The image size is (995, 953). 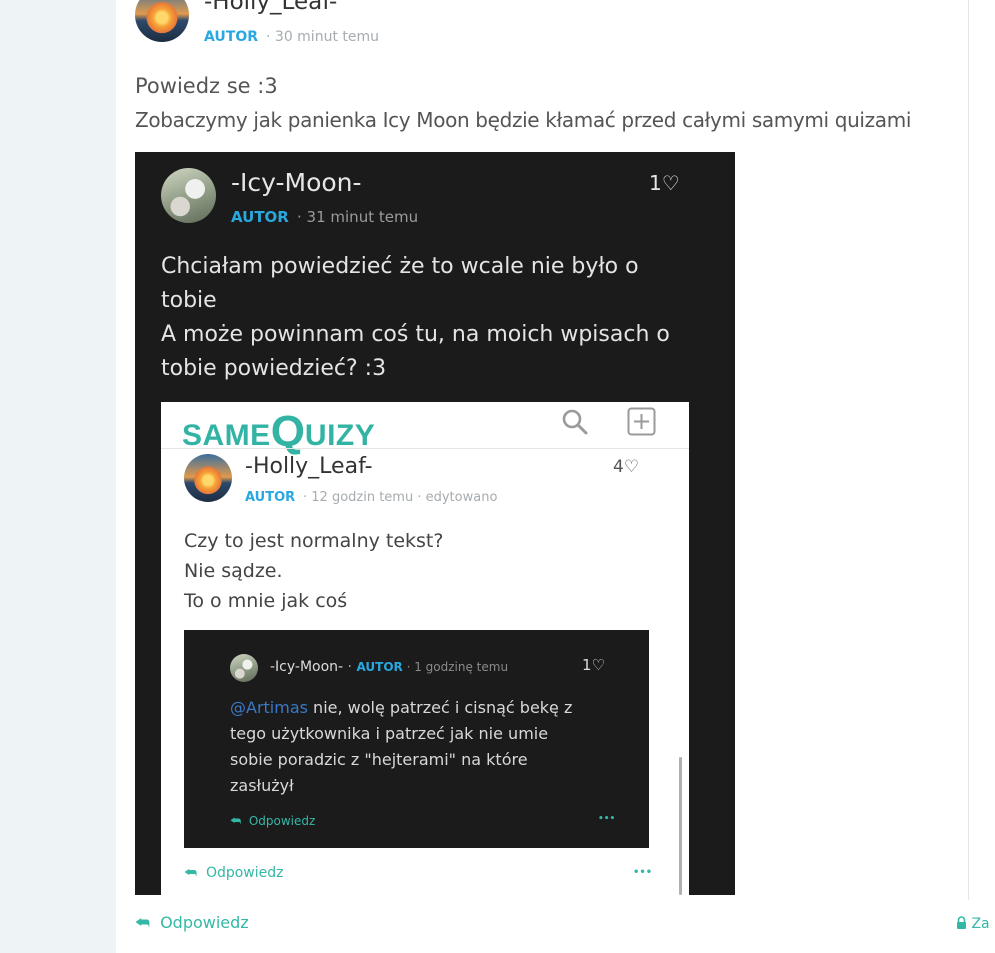 I want to click on inner-reply: ⮪ Odpowiedz, so click(x=233, y=873).